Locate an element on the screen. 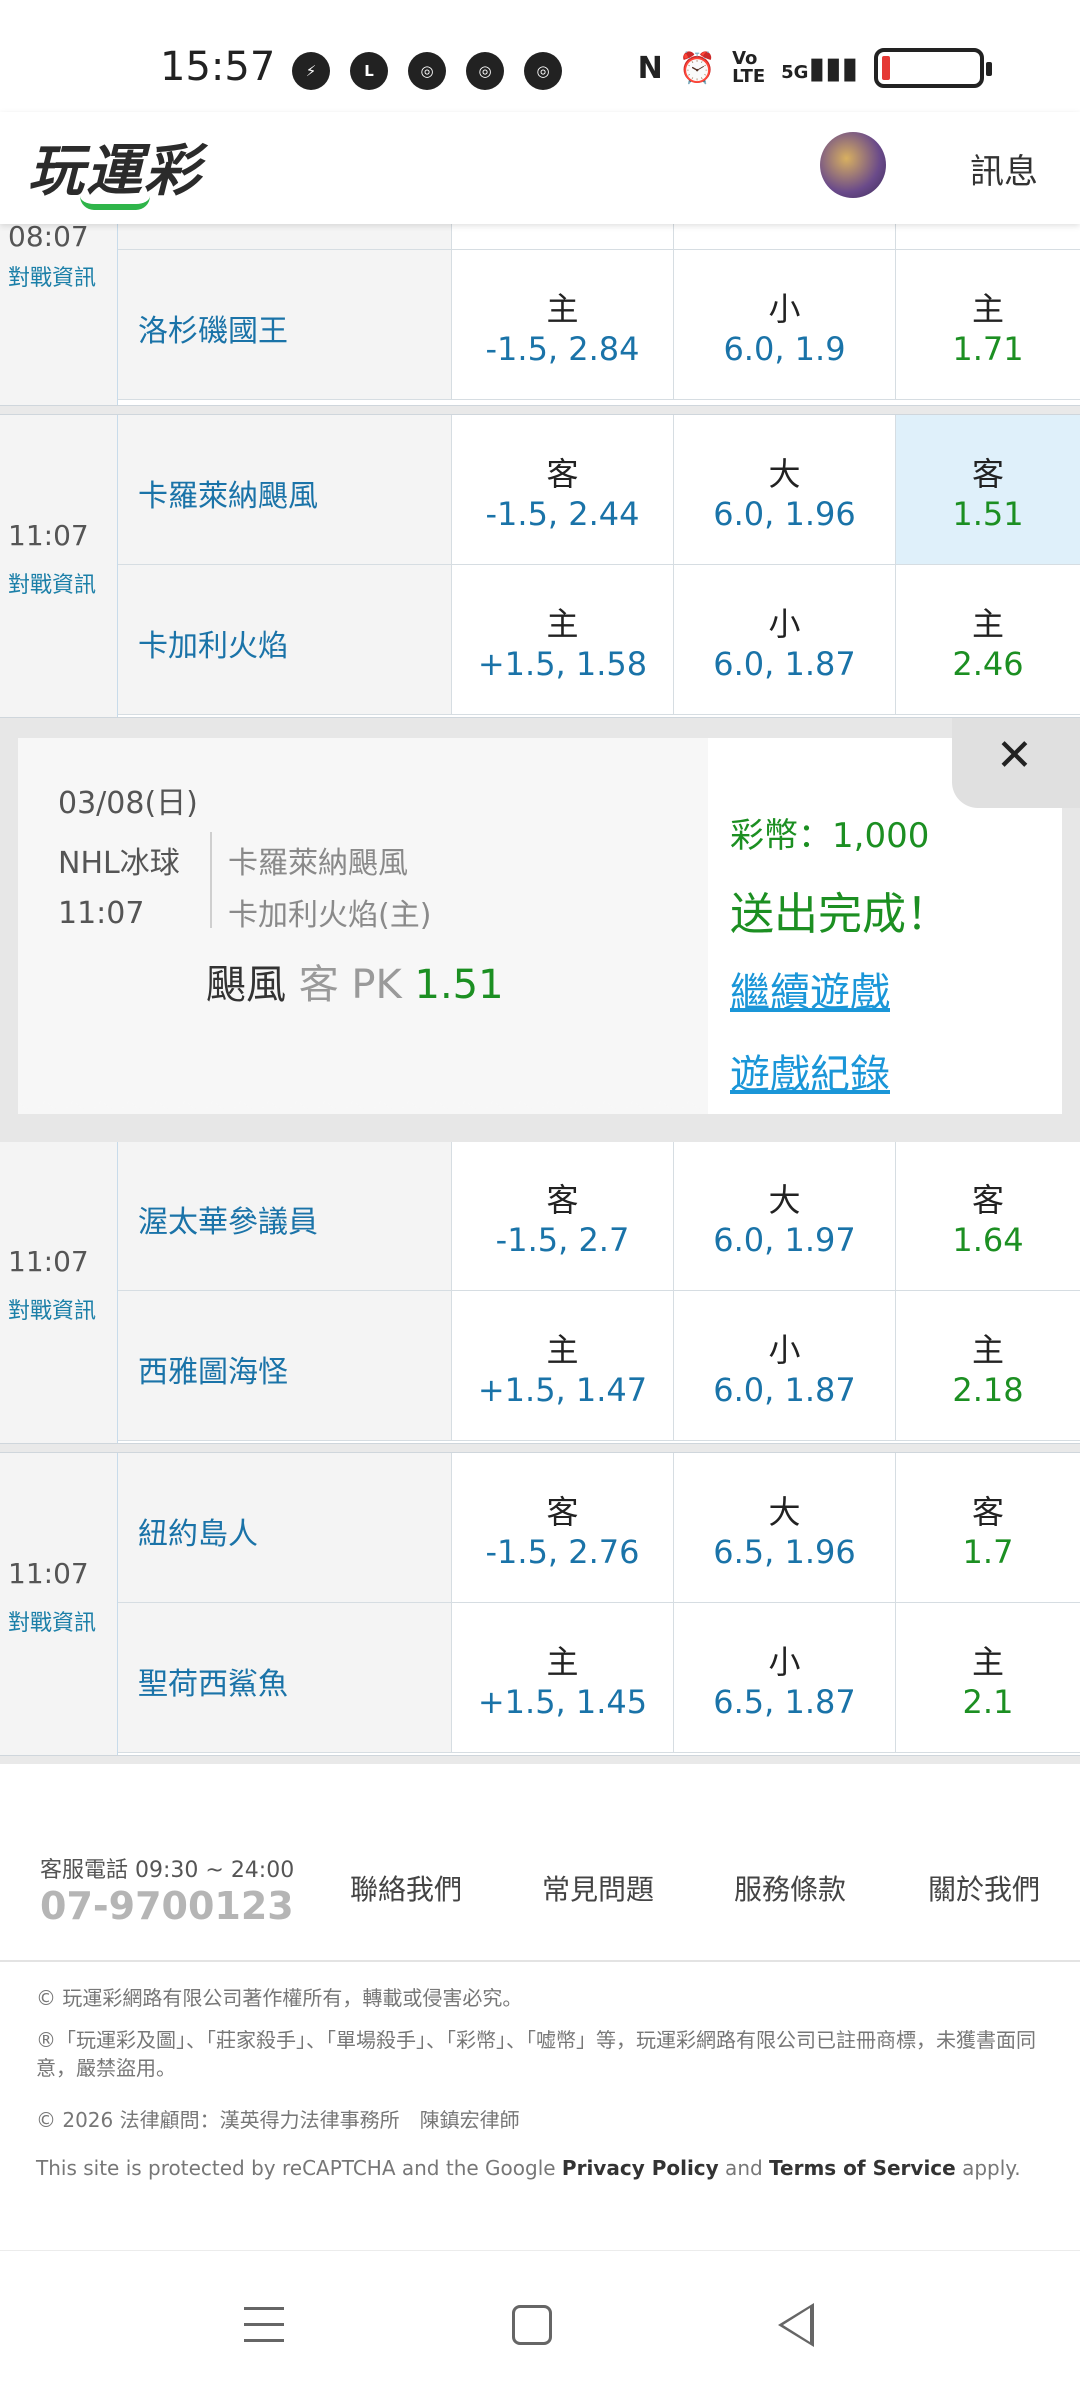 This screenshot has height=2400, width=1080. game-history-link: 遊戲紀錄 is located at coordinates (810, 1071).